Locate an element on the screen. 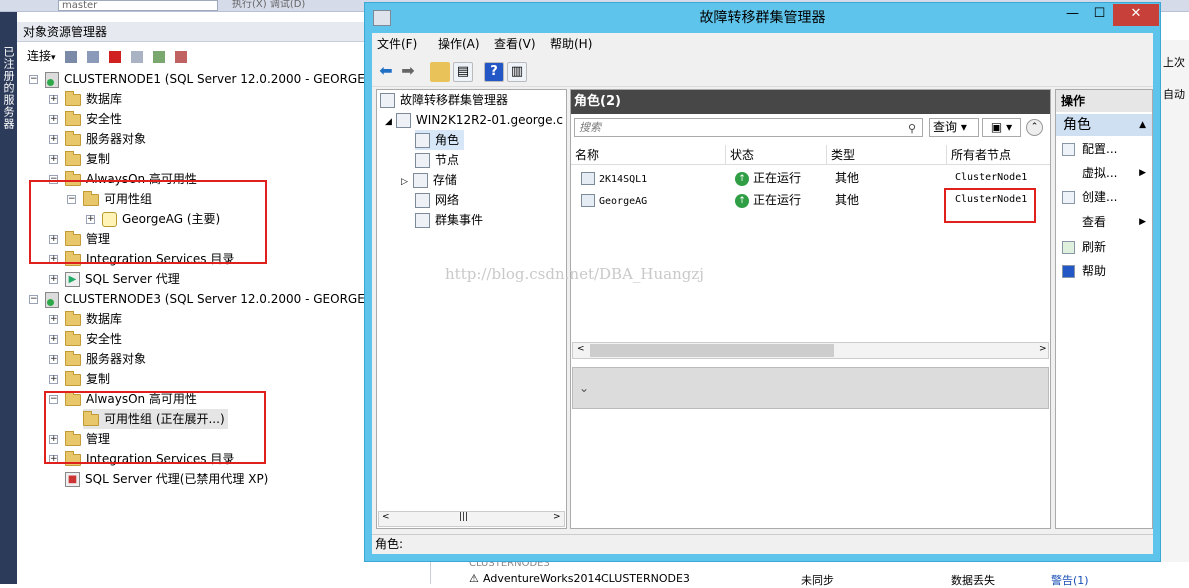 The width and height of the screenshot is (1189, 588). nav-root: 故障转移群集管理器 is located at coordinates (444, 100).